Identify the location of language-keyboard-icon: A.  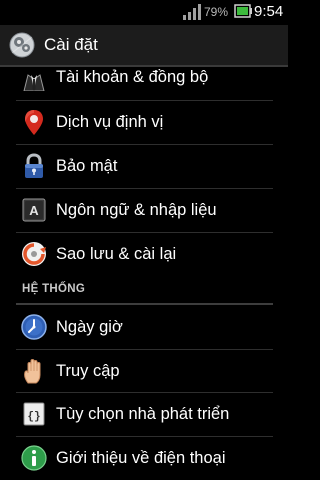
(34, 210).